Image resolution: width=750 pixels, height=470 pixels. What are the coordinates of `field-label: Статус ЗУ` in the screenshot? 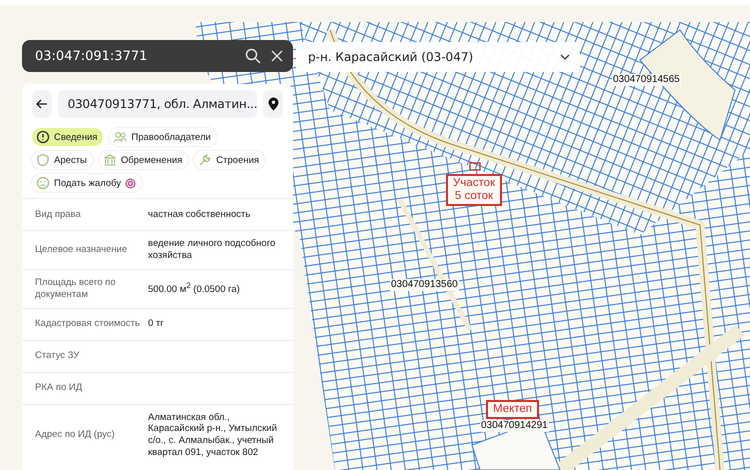 It's located at (57, 356).